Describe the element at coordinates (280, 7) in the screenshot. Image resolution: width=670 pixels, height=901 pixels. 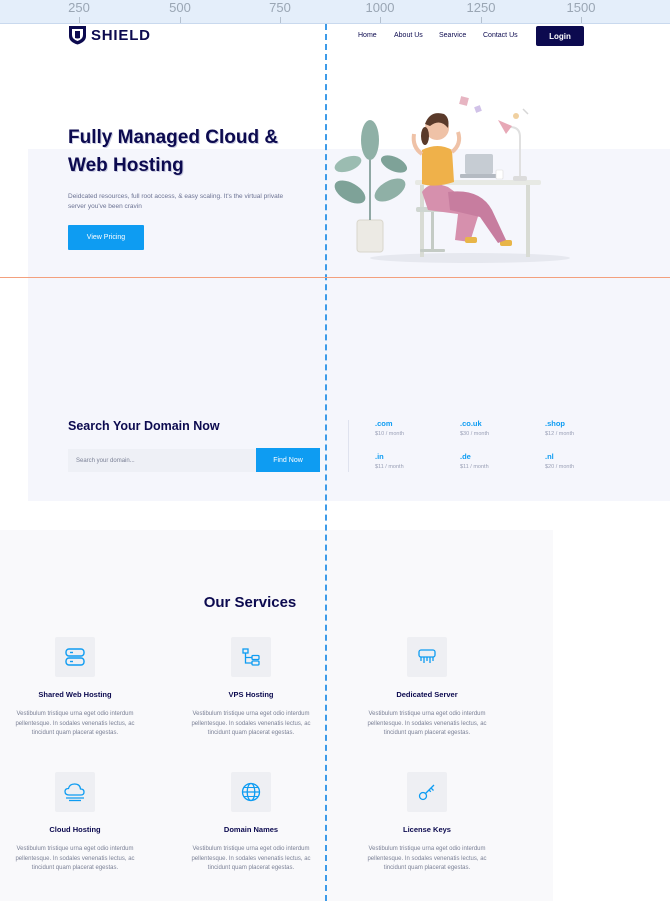
I see `ruler-label: 750` at that location.